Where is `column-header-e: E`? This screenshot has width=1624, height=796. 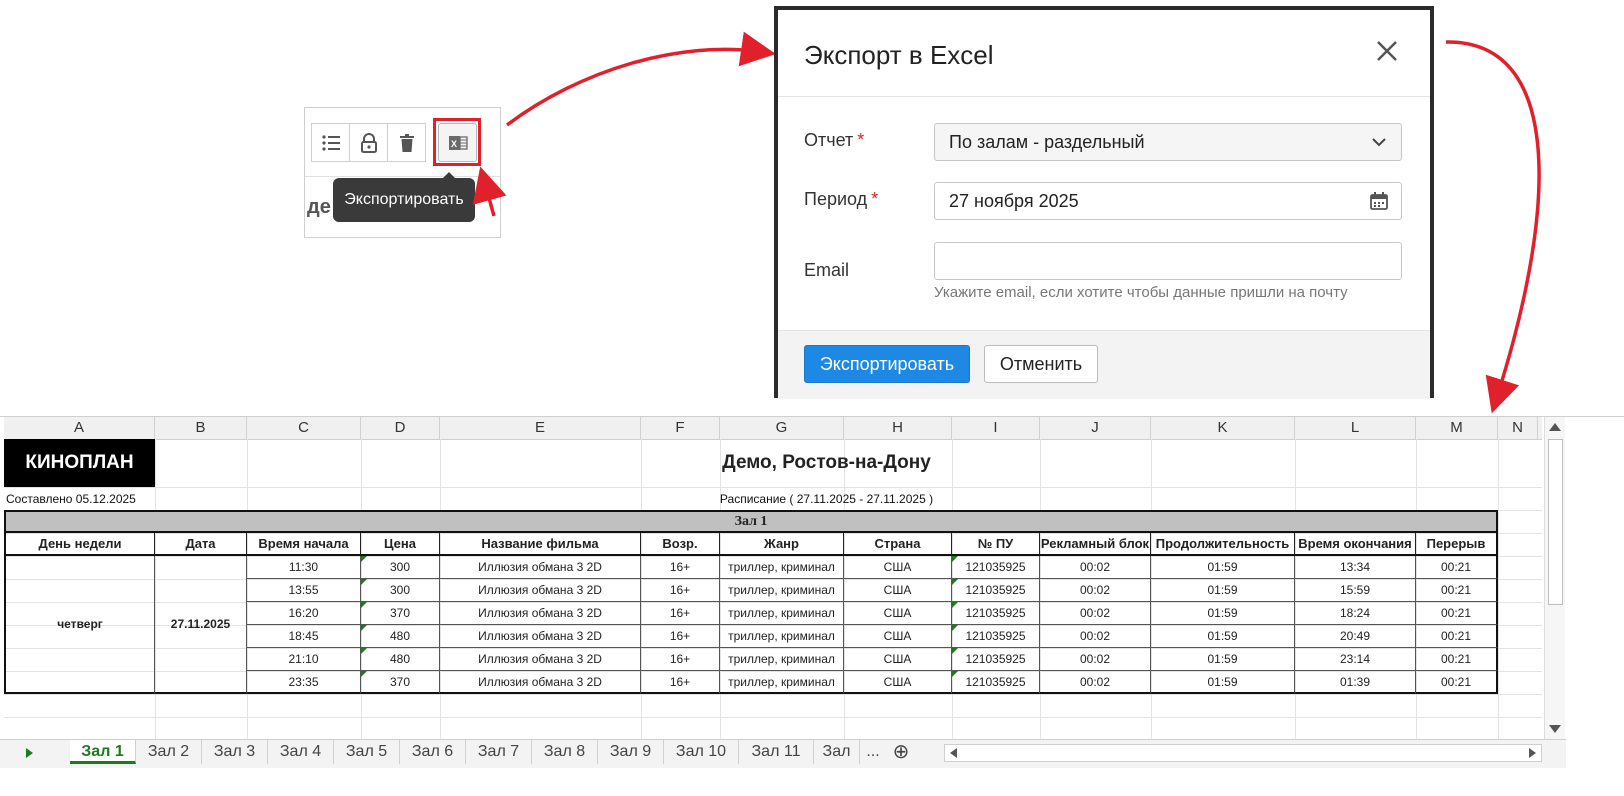
column-header-e: E is located at coordinates (540, 428).